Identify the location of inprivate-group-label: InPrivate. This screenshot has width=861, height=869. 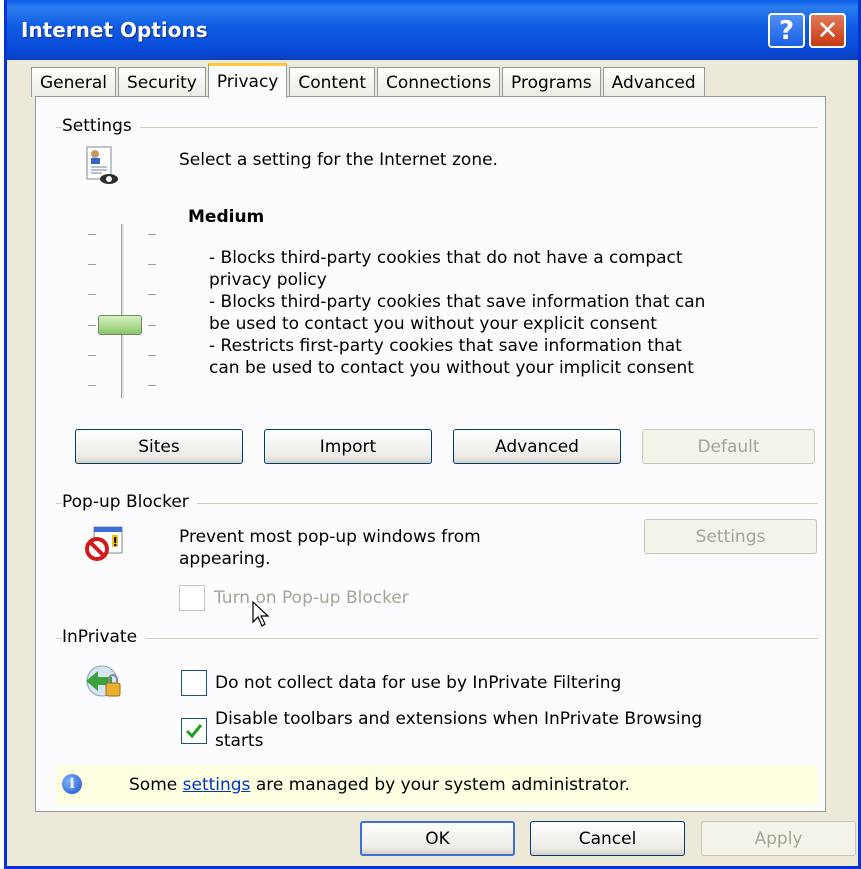
(104, 637).